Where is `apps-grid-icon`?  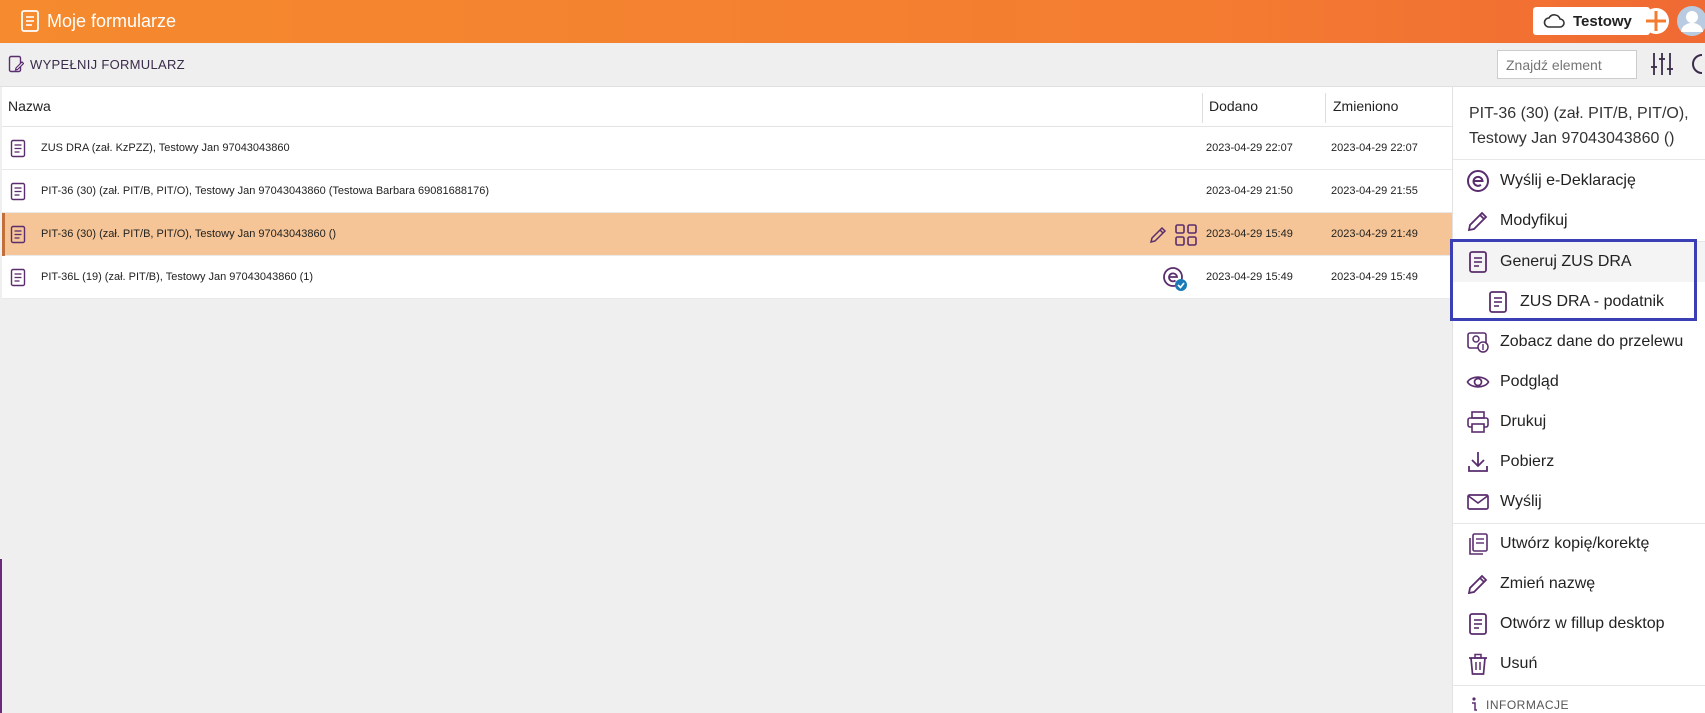 apps-grid-icon is located at coordinates (1186, 235).